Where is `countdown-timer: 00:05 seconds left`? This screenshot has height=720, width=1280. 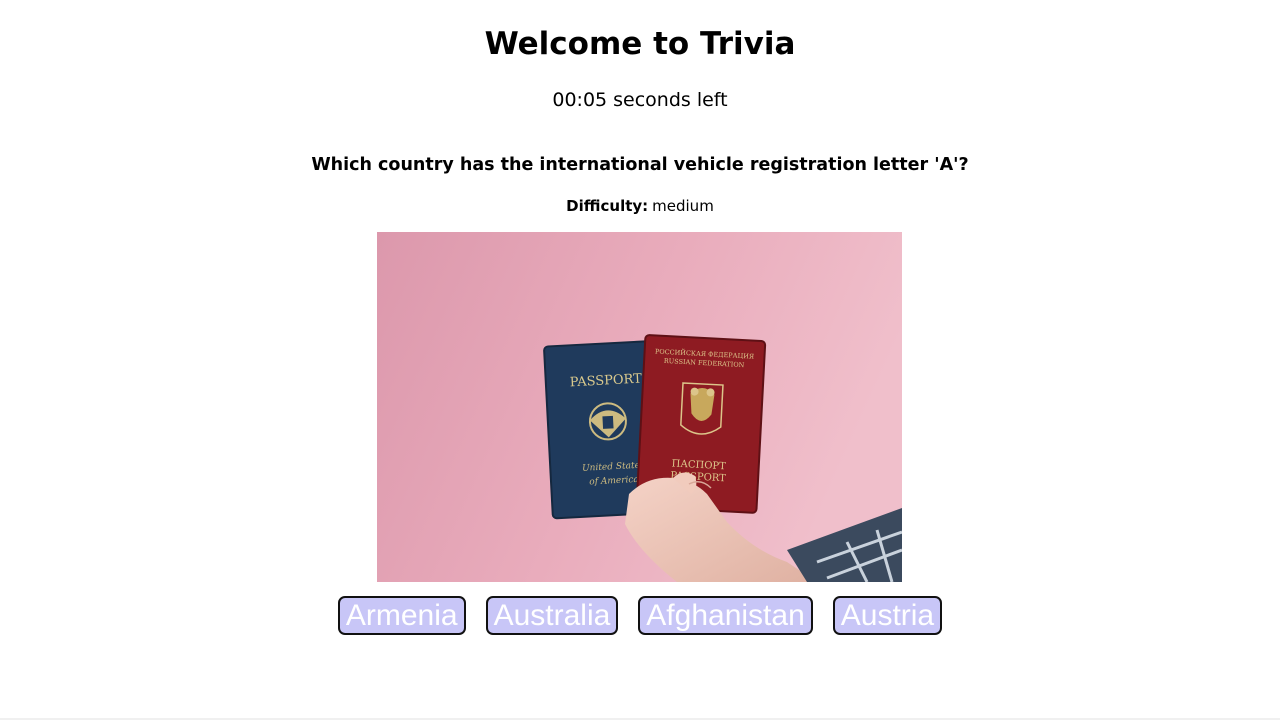
countdown-timer: 00:05 seconds left is located at coordinates (640, 100).